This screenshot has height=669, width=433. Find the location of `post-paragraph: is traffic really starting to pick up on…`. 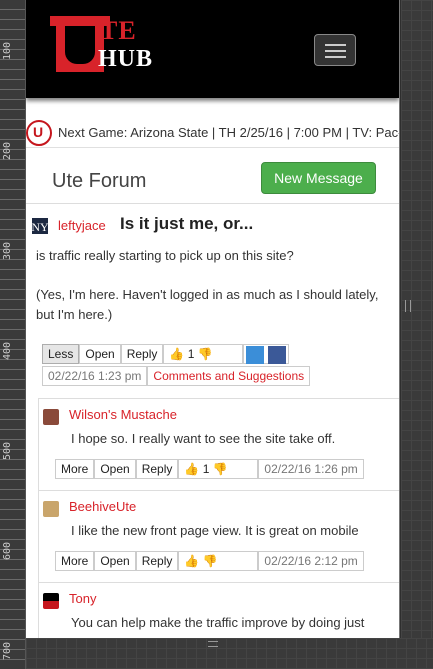

post-paragraph: is traffic really starting to pick up on… is located at coordinates (165, 255).